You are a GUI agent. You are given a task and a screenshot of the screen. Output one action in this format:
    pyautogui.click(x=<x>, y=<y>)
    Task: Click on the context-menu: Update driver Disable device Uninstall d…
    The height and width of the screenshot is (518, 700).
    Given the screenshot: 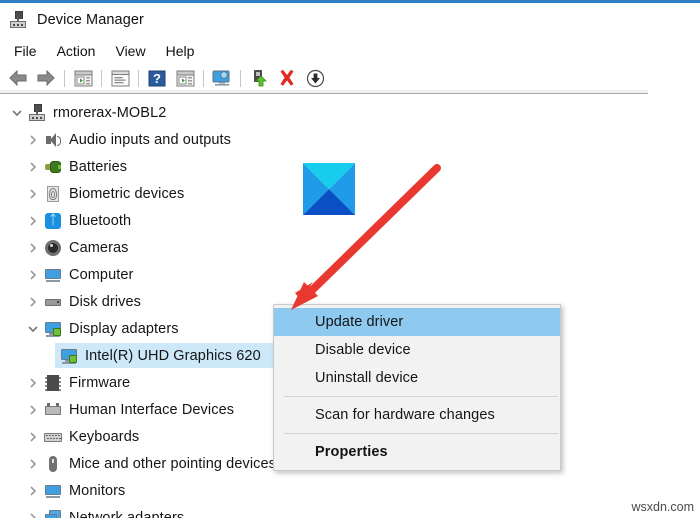 What is the action you would take?
    pyautogui.click(x=417, y=387)
    